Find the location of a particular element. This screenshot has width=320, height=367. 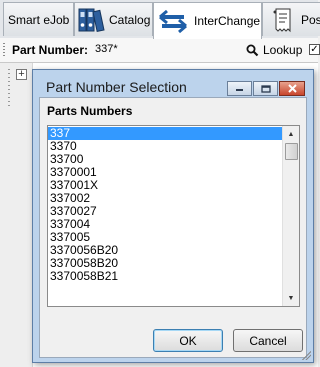

module-tab-strip: Smart eJob Catalog InterChange Pos is located at coordinates (160, 19).